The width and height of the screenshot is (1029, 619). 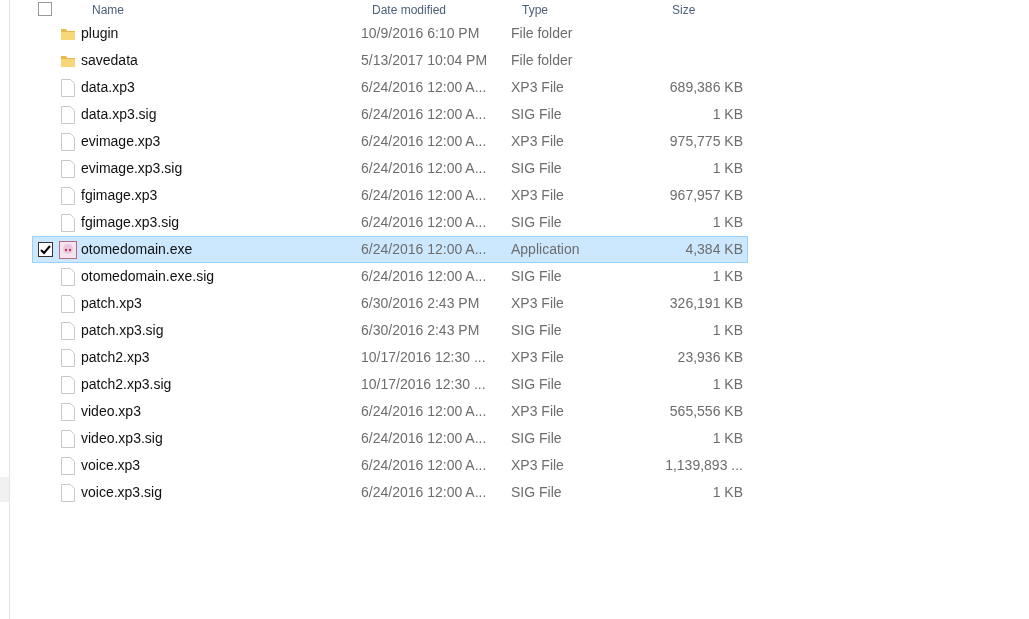 I want to click on checkmark-icon, so click(x=45, y=249).